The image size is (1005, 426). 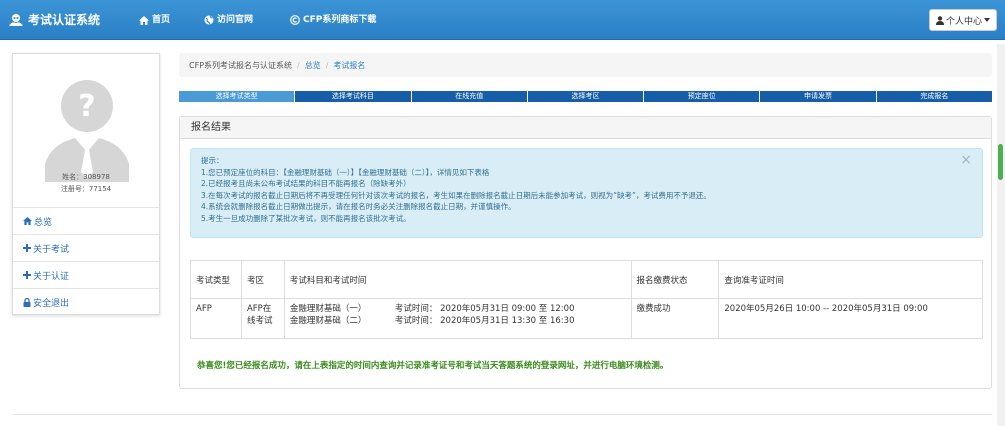 I want to click on table-header-row: 考试类型 考区 考试科目和考试时间 报名缴费状态 查询准考证时间, so click(x=586, y=279).